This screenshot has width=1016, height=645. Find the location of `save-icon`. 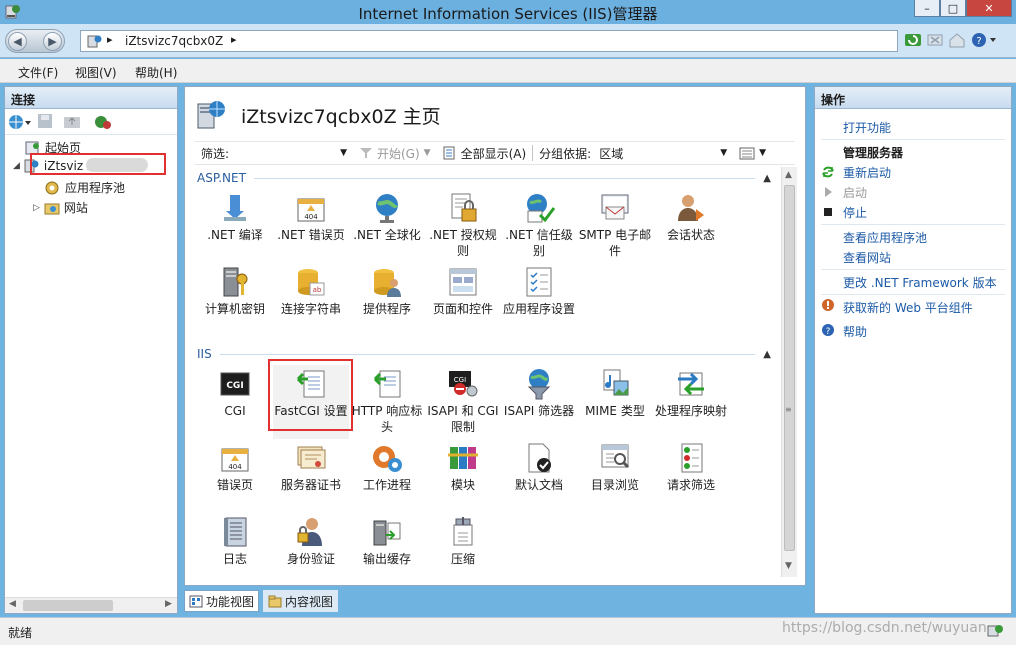

save-icon is located at coordinates (45, 121).